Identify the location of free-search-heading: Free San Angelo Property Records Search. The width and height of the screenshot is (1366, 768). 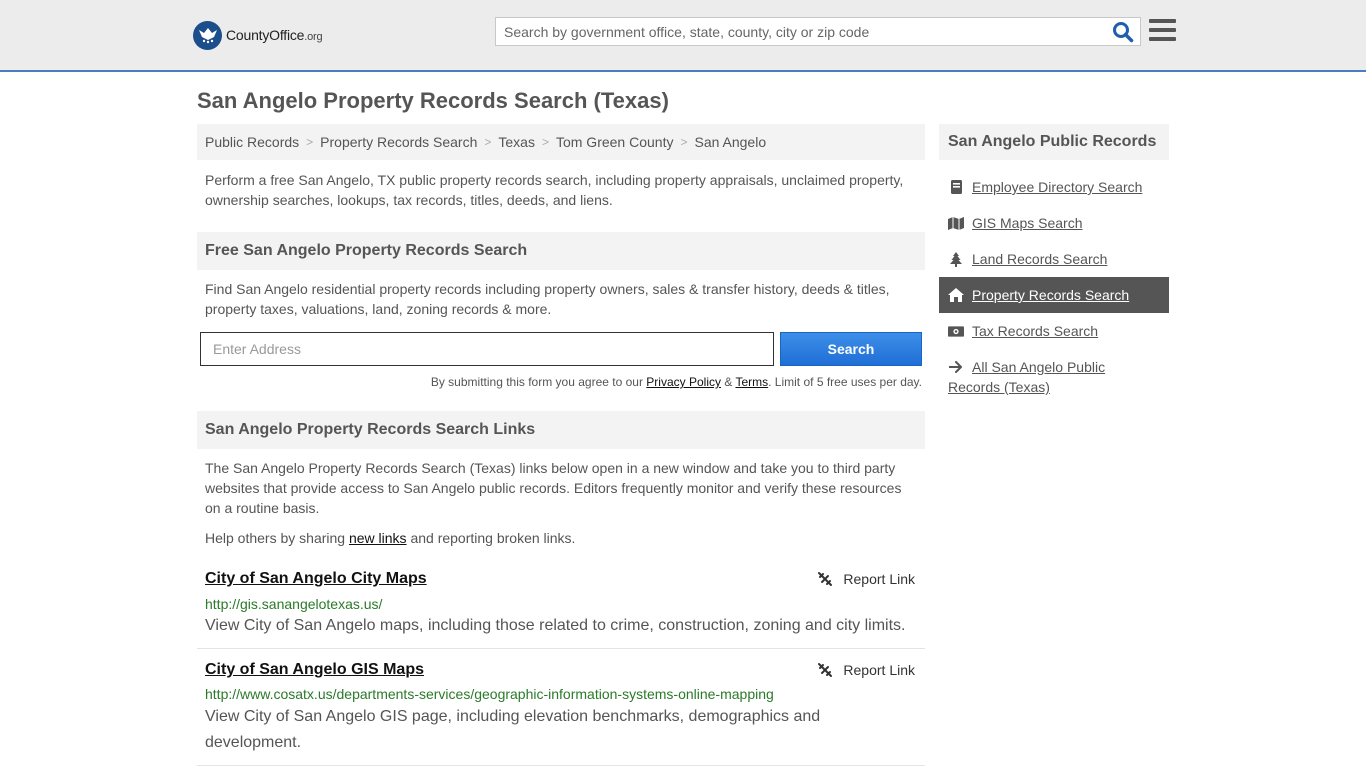
(561, 251).